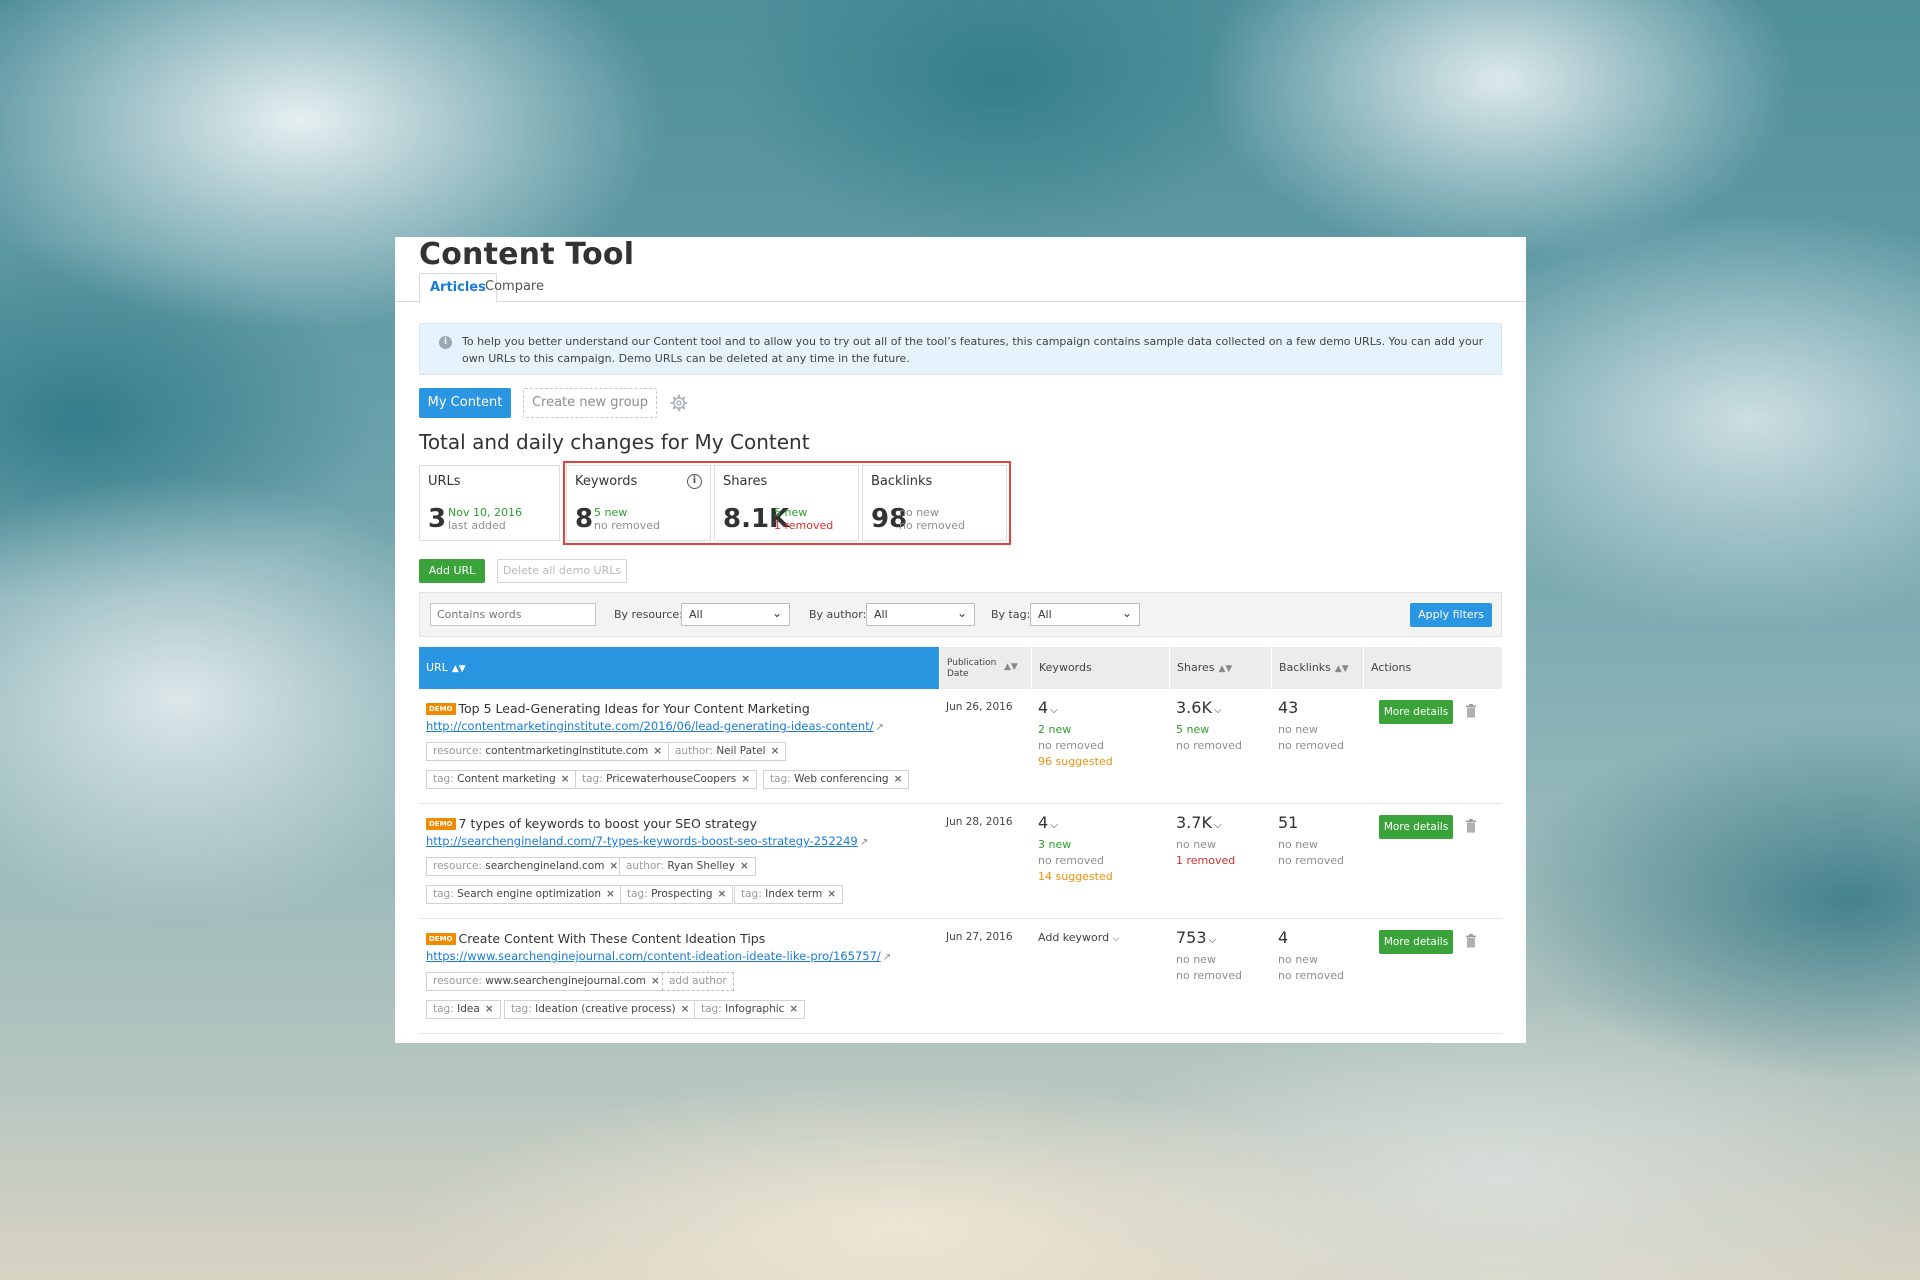 The width and height of the screenshot is (1920, 1280). I want to click on add-author-button: add author, so click(698, 981).